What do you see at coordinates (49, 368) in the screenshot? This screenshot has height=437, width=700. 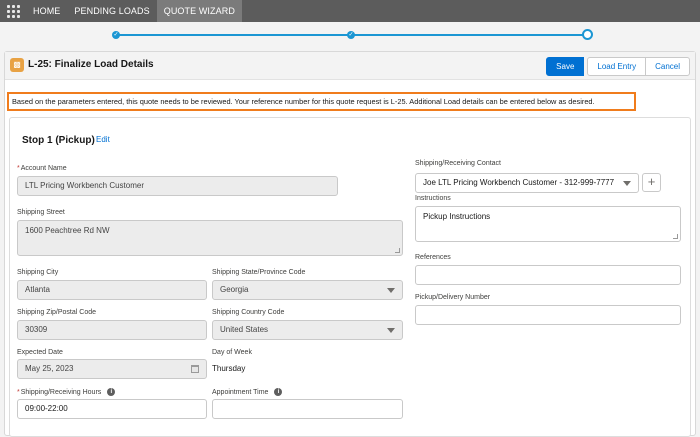 I see `expected-date-value: May 25, 2023` at bounding box center [49, 368].